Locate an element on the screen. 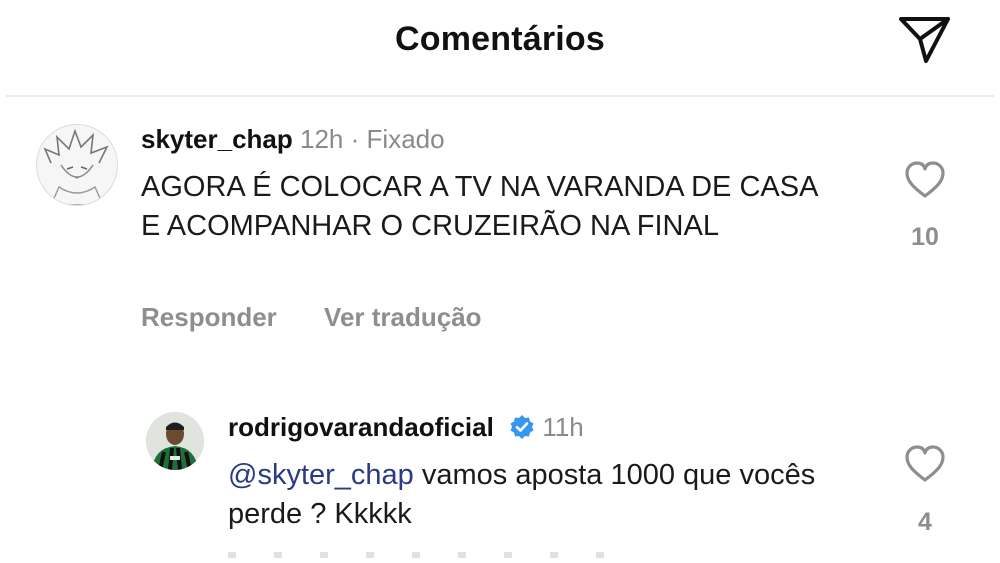  comment-meta: rodrigovarandaoficial 11h is located at coordinates (406, 429).